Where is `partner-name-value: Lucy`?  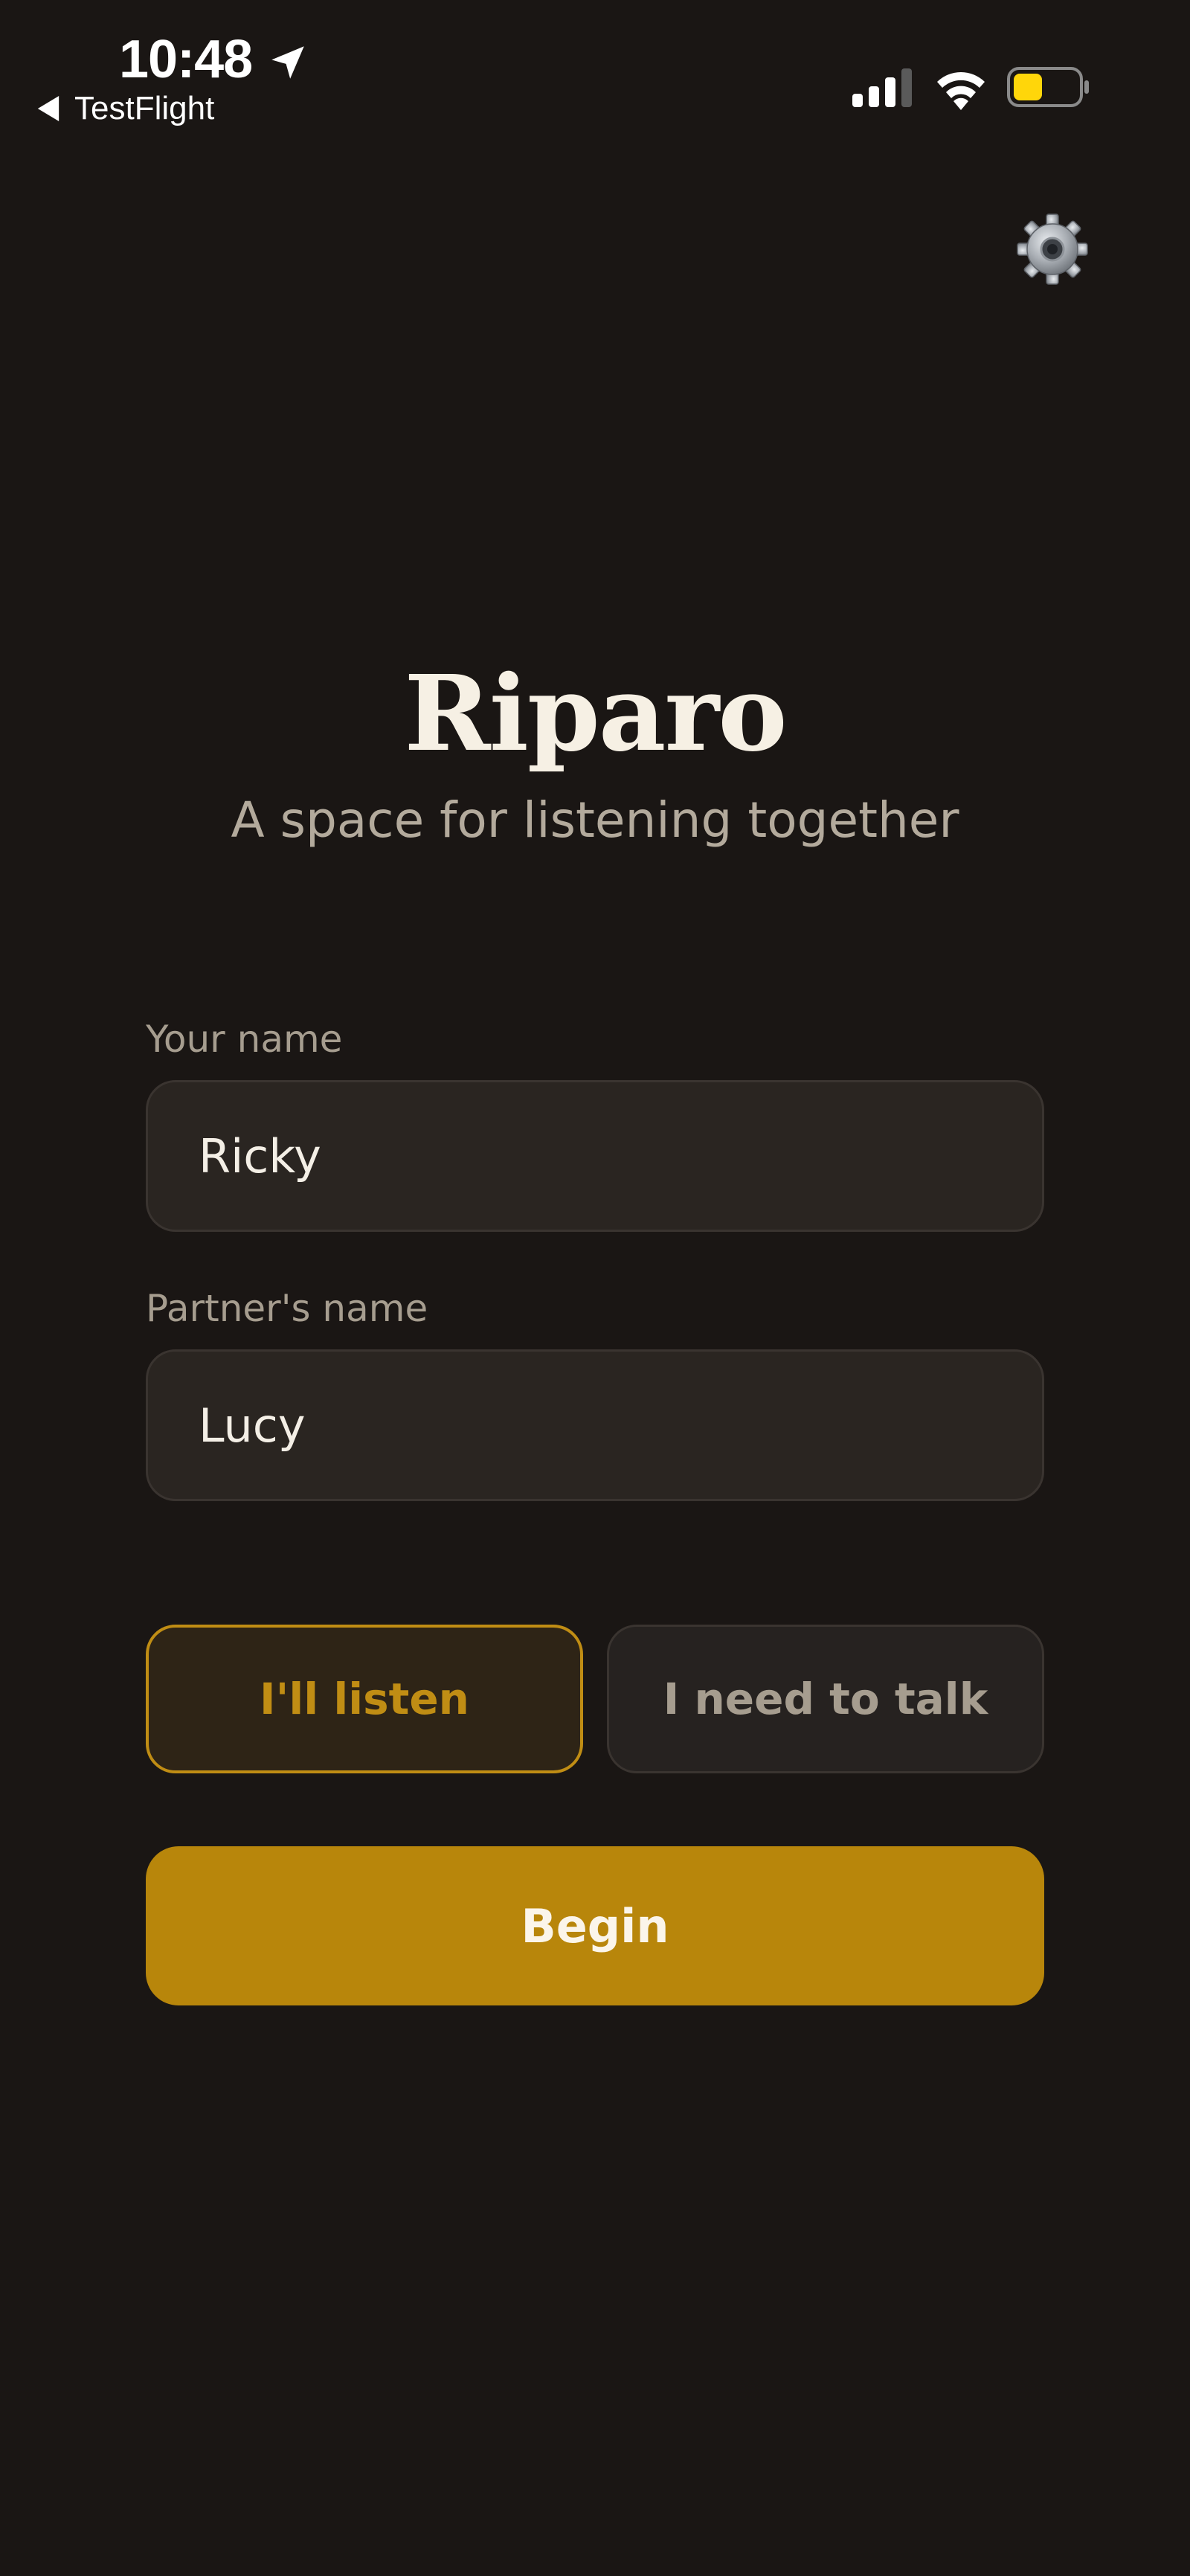
partner-name-value: Lucy is located at coordinates (253, 1425).